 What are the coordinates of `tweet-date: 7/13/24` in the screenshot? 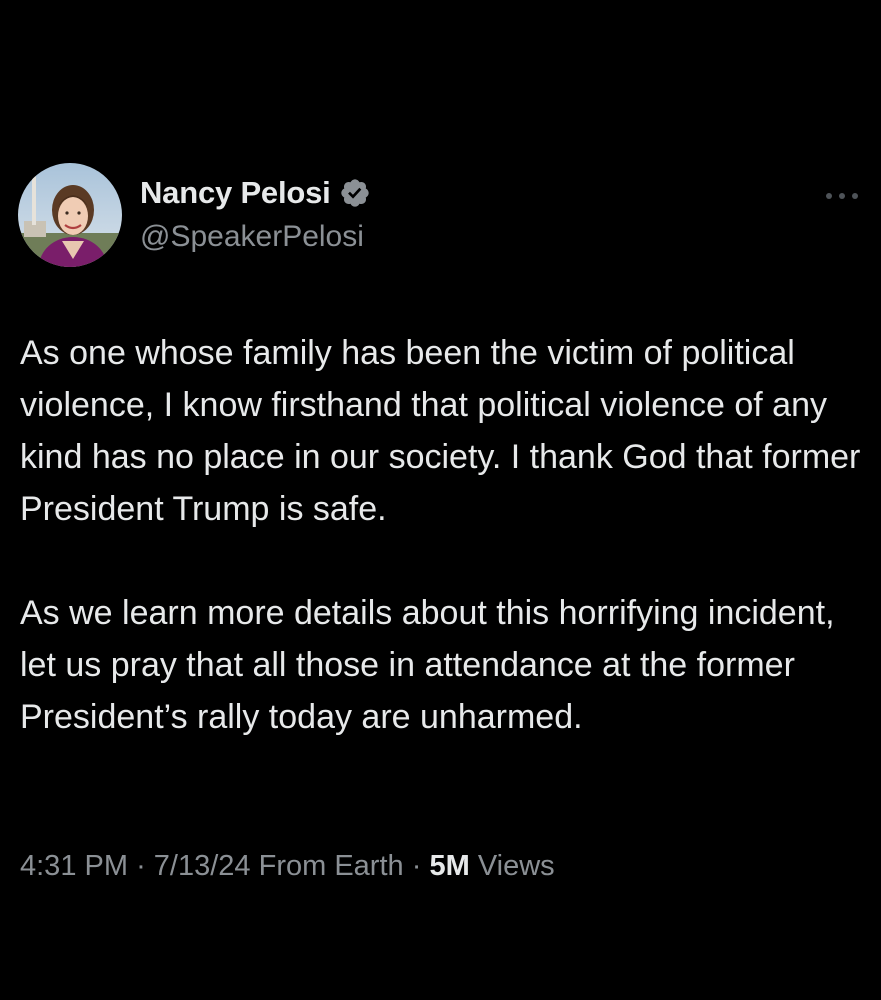 It's located at (202, 866).